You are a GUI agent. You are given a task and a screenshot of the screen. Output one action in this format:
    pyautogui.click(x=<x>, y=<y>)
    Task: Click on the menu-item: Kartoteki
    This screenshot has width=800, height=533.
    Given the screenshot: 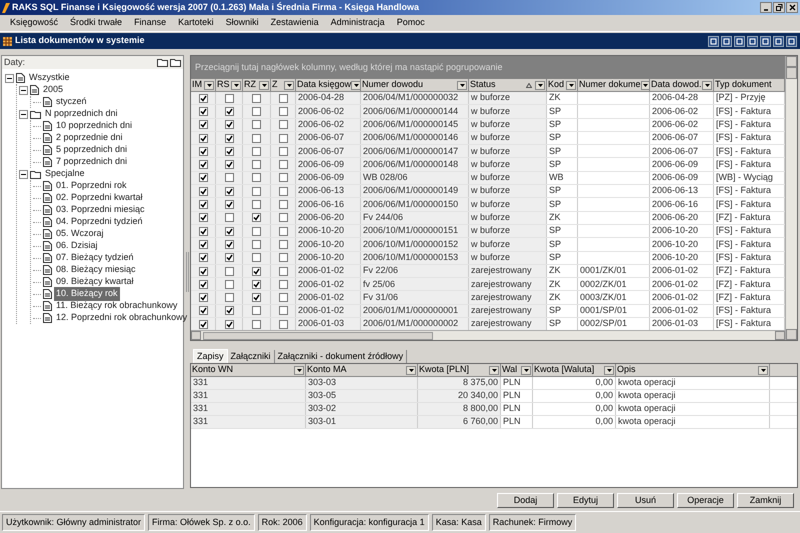 What is the action you would take?
    pyautogui.click(x=196, y=23)
    